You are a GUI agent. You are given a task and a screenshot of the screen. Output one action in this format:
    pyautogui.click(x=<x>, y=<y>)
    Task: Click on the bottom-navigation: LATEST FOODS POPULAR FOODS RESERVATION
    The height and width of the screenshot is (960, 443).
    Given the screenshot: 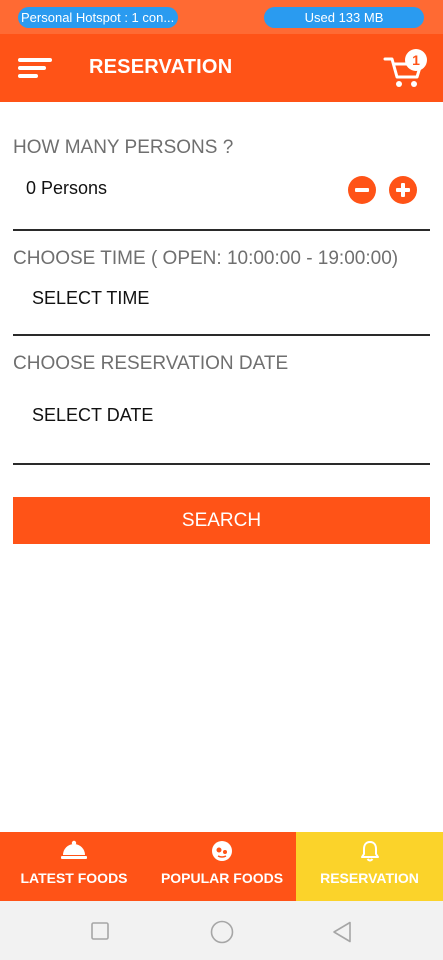 What is the action you would take?
    pyautogui.click(x=221, y=866)
    